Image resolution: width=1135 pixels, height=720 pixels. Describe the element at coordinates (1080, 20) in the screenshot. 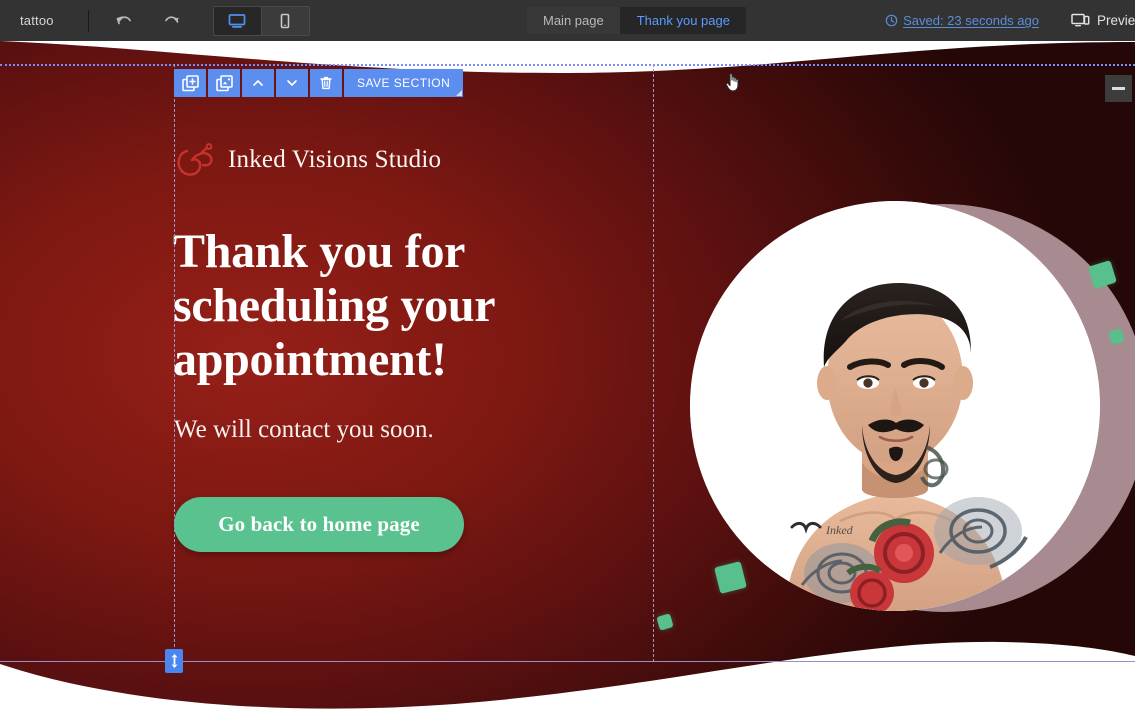

I see `preview-monitor-icon` at that location.